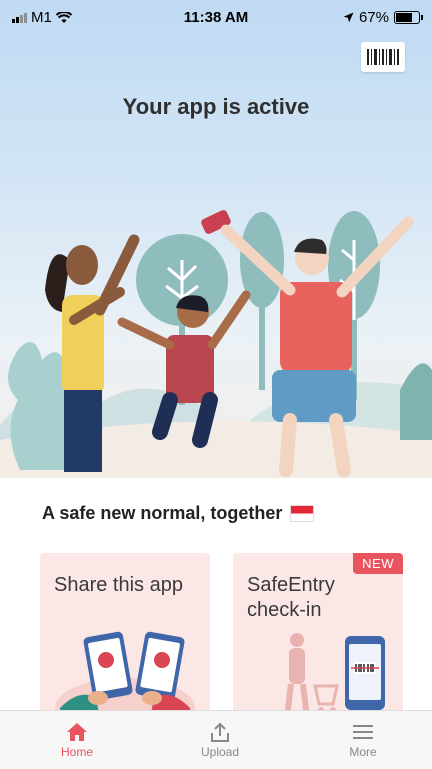 This screenshot has width=432, height=769. I want to click on singapore-flag-icon, so click(302, 513).